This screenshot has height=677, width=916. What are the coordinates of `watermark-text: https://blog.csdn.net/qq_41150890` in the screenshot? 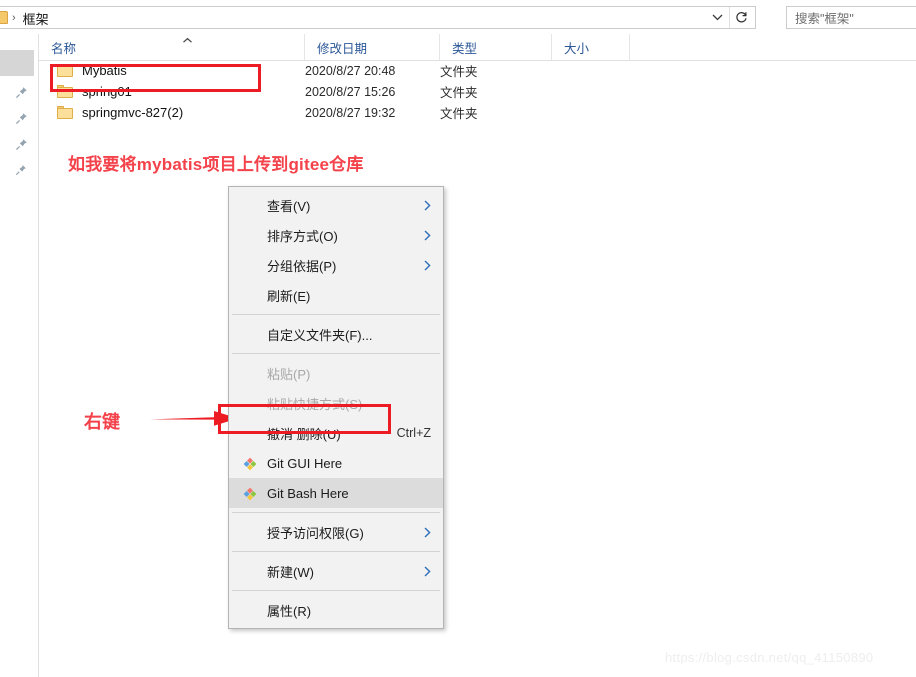 It's located at (769, 657).